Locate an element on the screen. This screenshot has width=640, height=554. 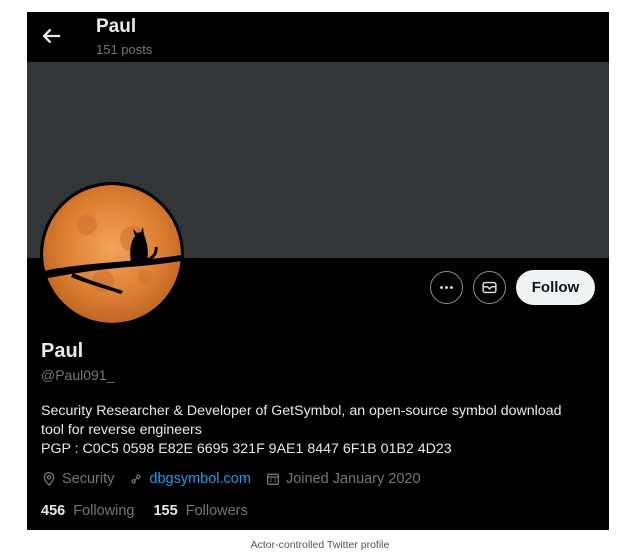
following-label: Following is located at coordinates (104, 511).